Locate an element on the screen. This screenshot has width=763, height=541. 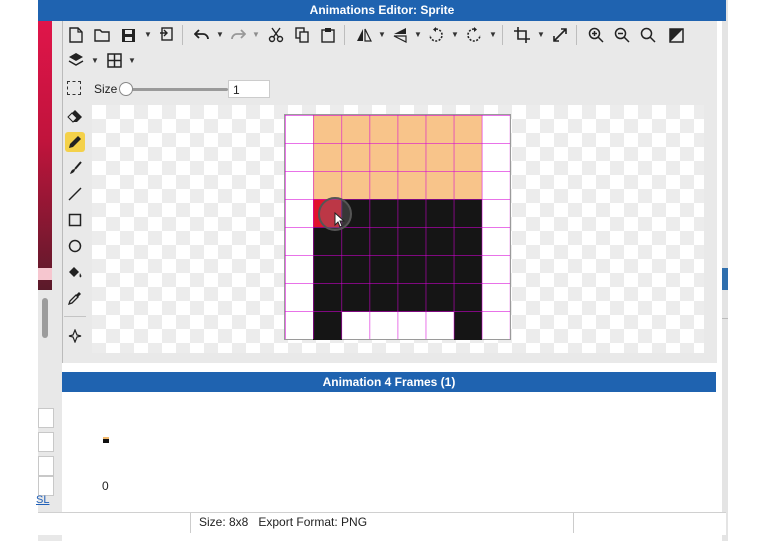
new-file-icon is located at coordinates (76, 35).